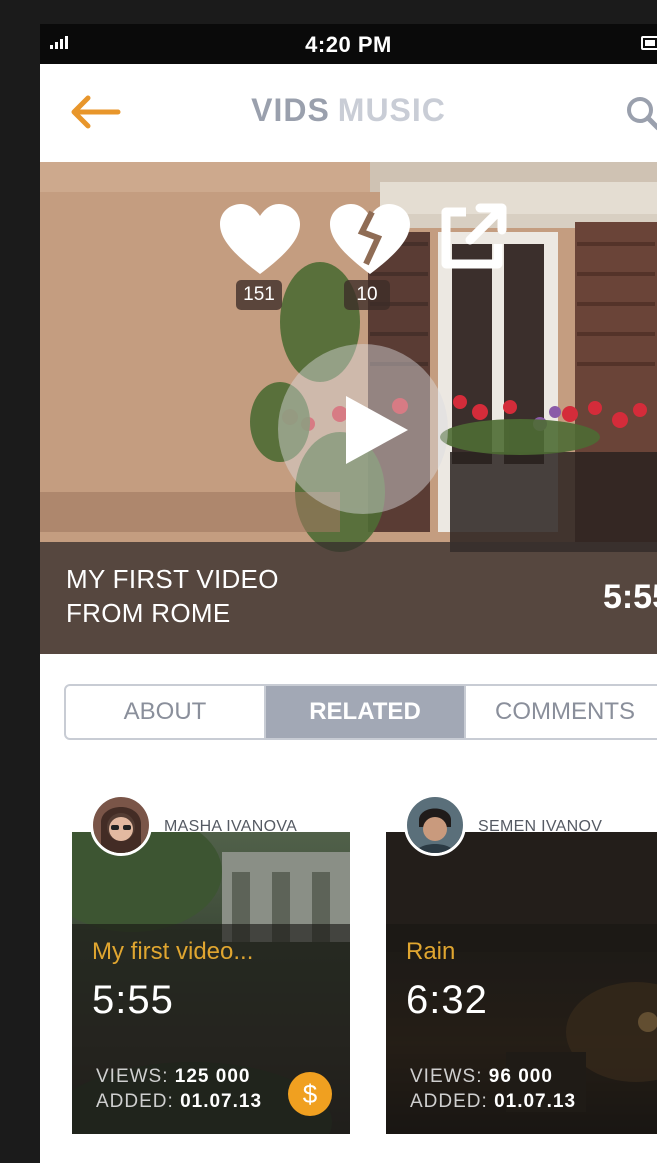 Image resolution: width=657 pixels, height=1163 pixels. Describe the element at coordinates (392, 110) in the screenshot. I see `tab-music: MUSIC` at that location.